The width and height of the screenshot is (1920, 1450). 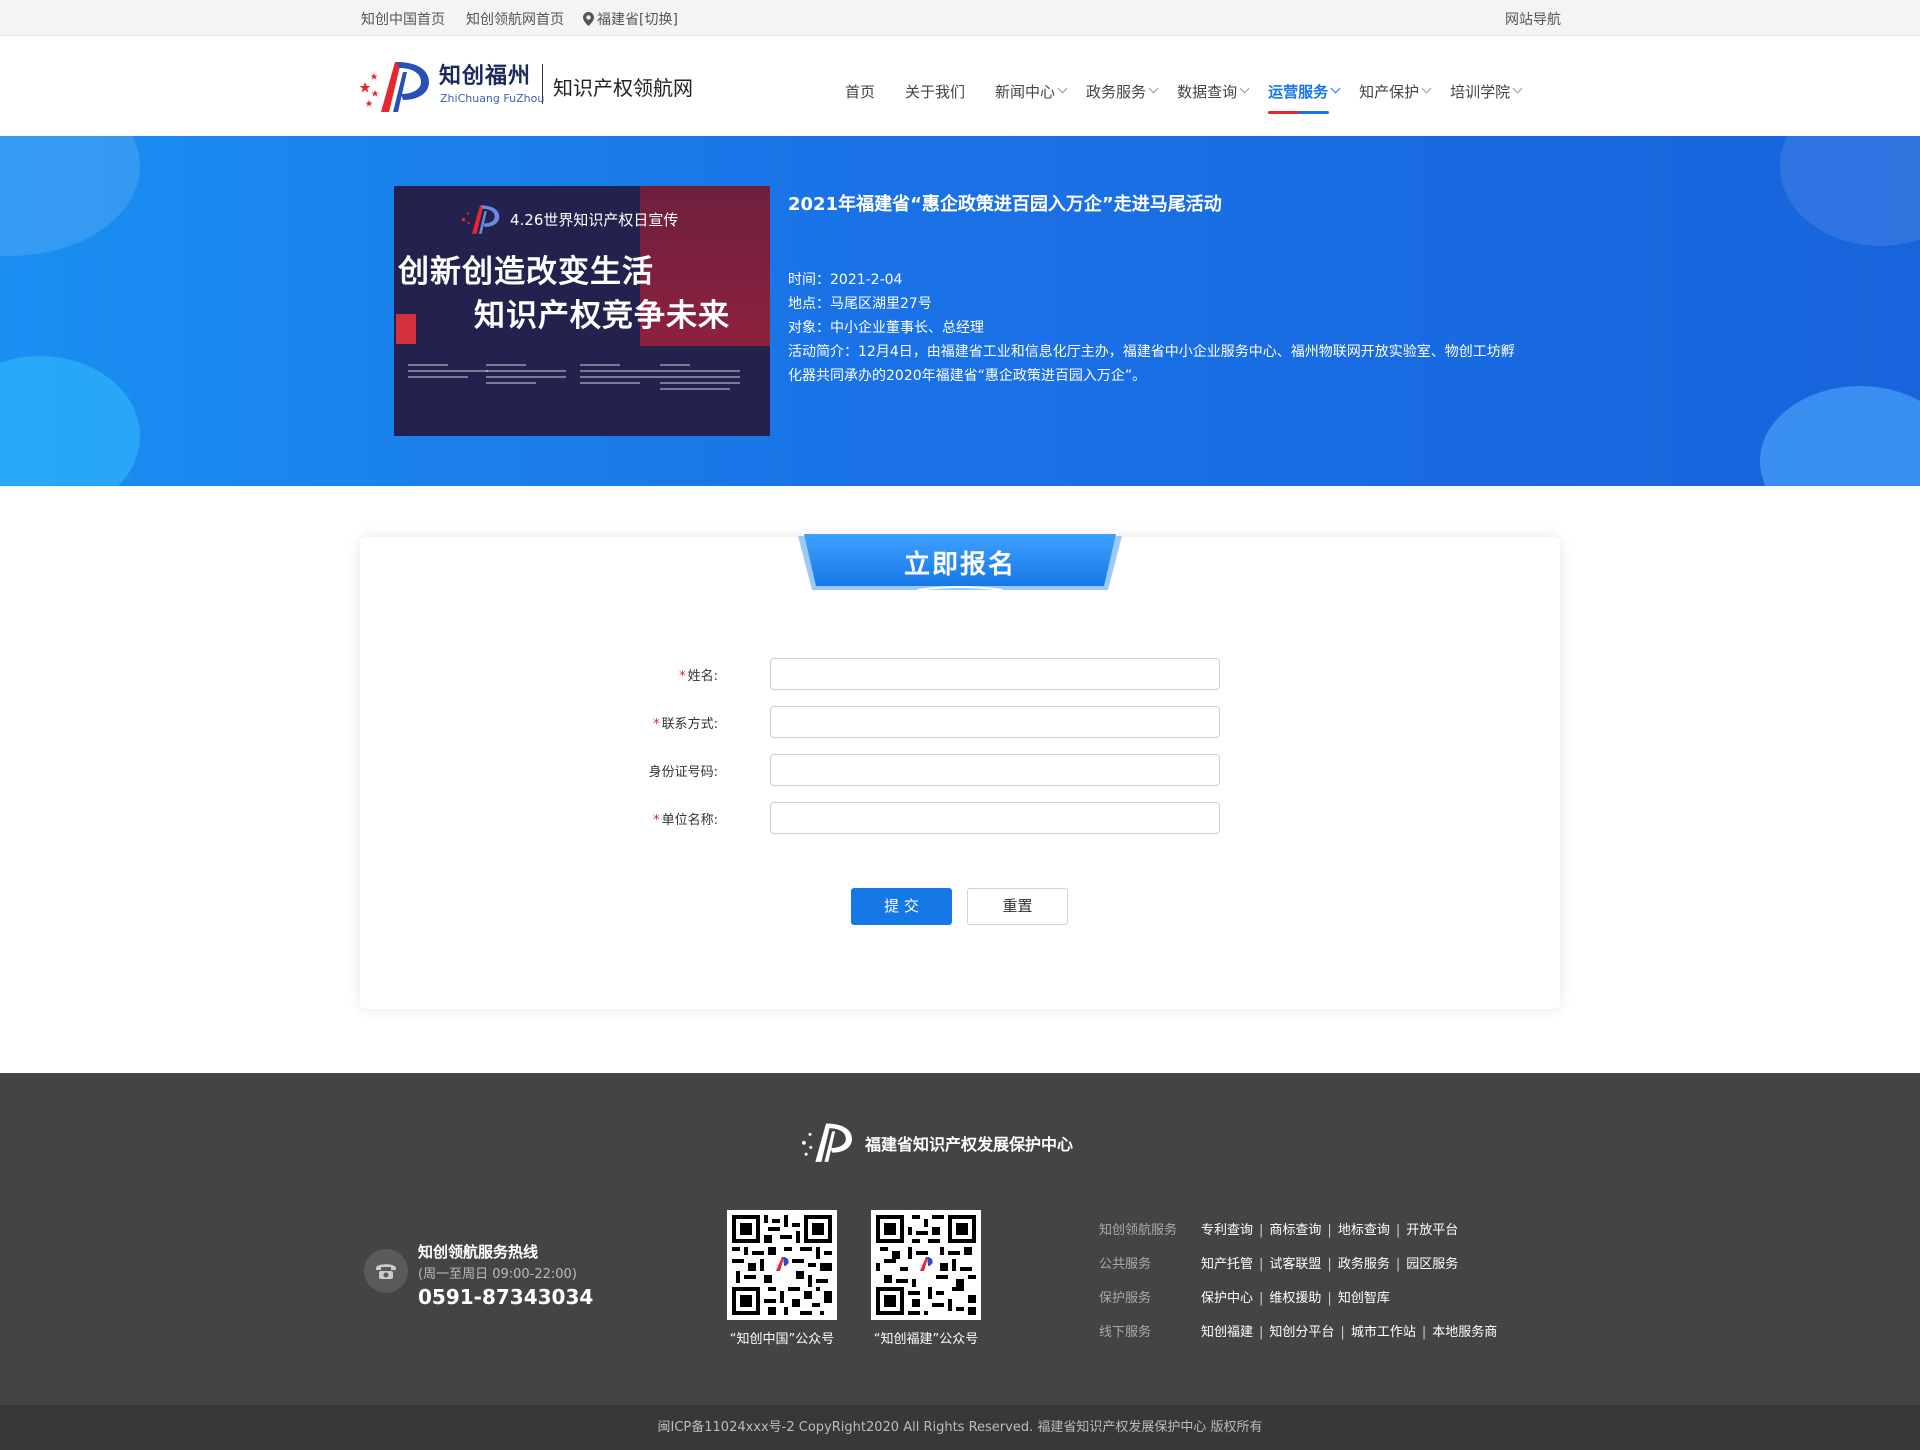 What do you see at coordinates (394, 87) in the screenshot?
I see `zhichuang-logo-icon` at bounding box center [394, 87].